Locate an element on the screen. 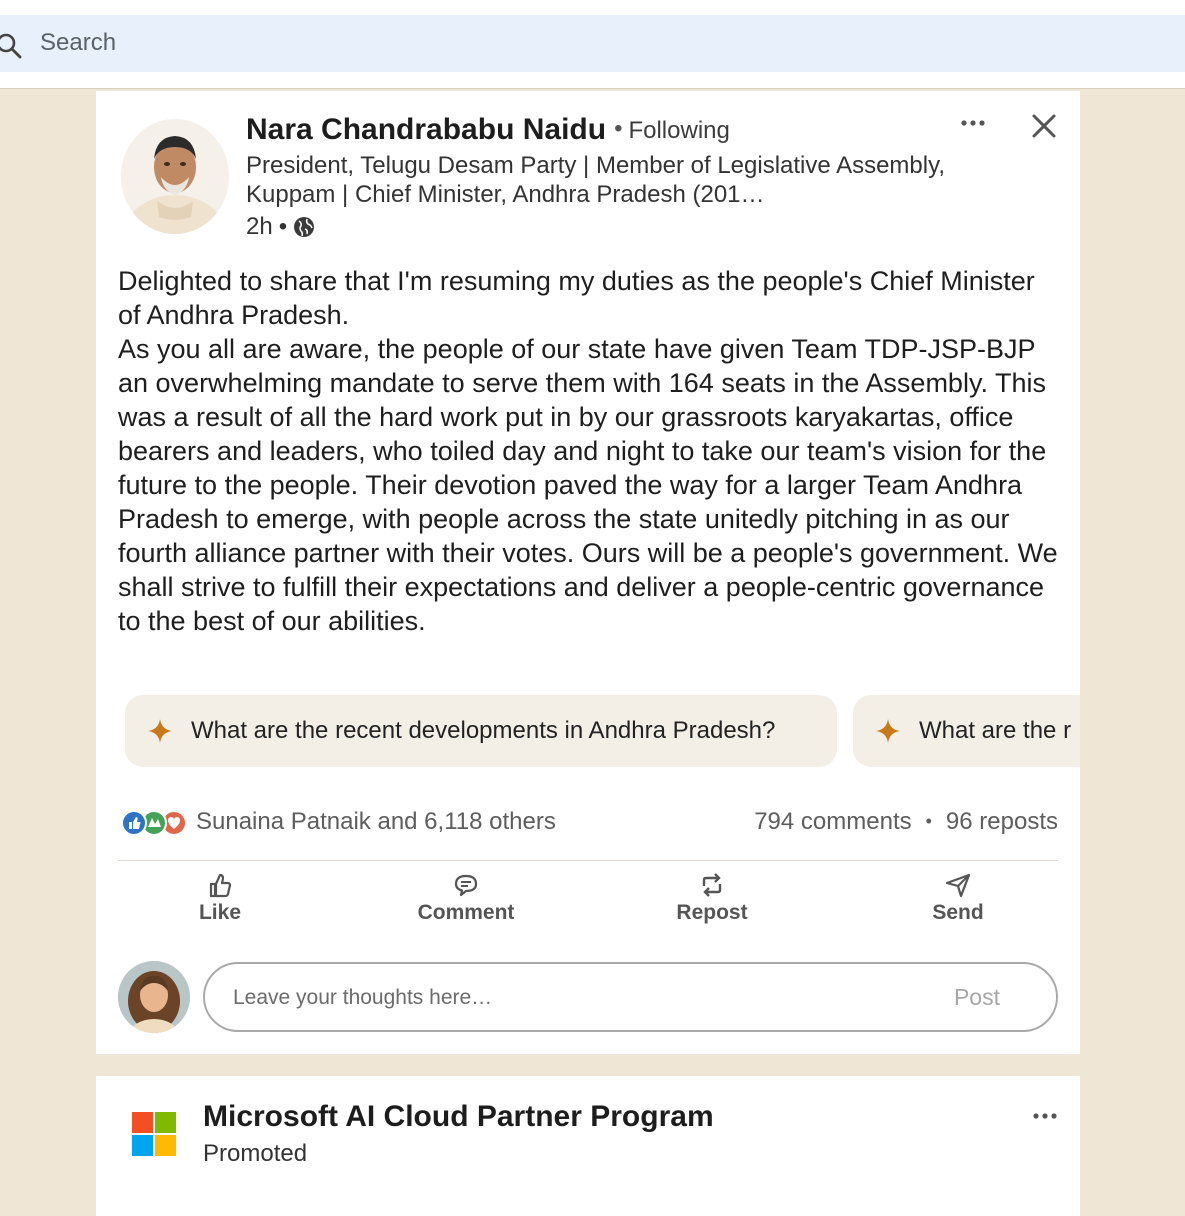 This screenshot has width=1185, height=1216. repost-icon is located at coordinates (712, 885).